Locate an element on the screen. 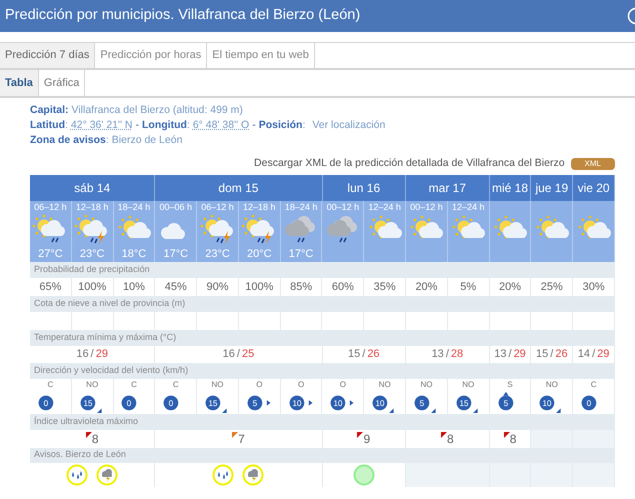 This screenshot has height=499, width=635. precipitation-value: 85% is located at coordinates (301, 287).